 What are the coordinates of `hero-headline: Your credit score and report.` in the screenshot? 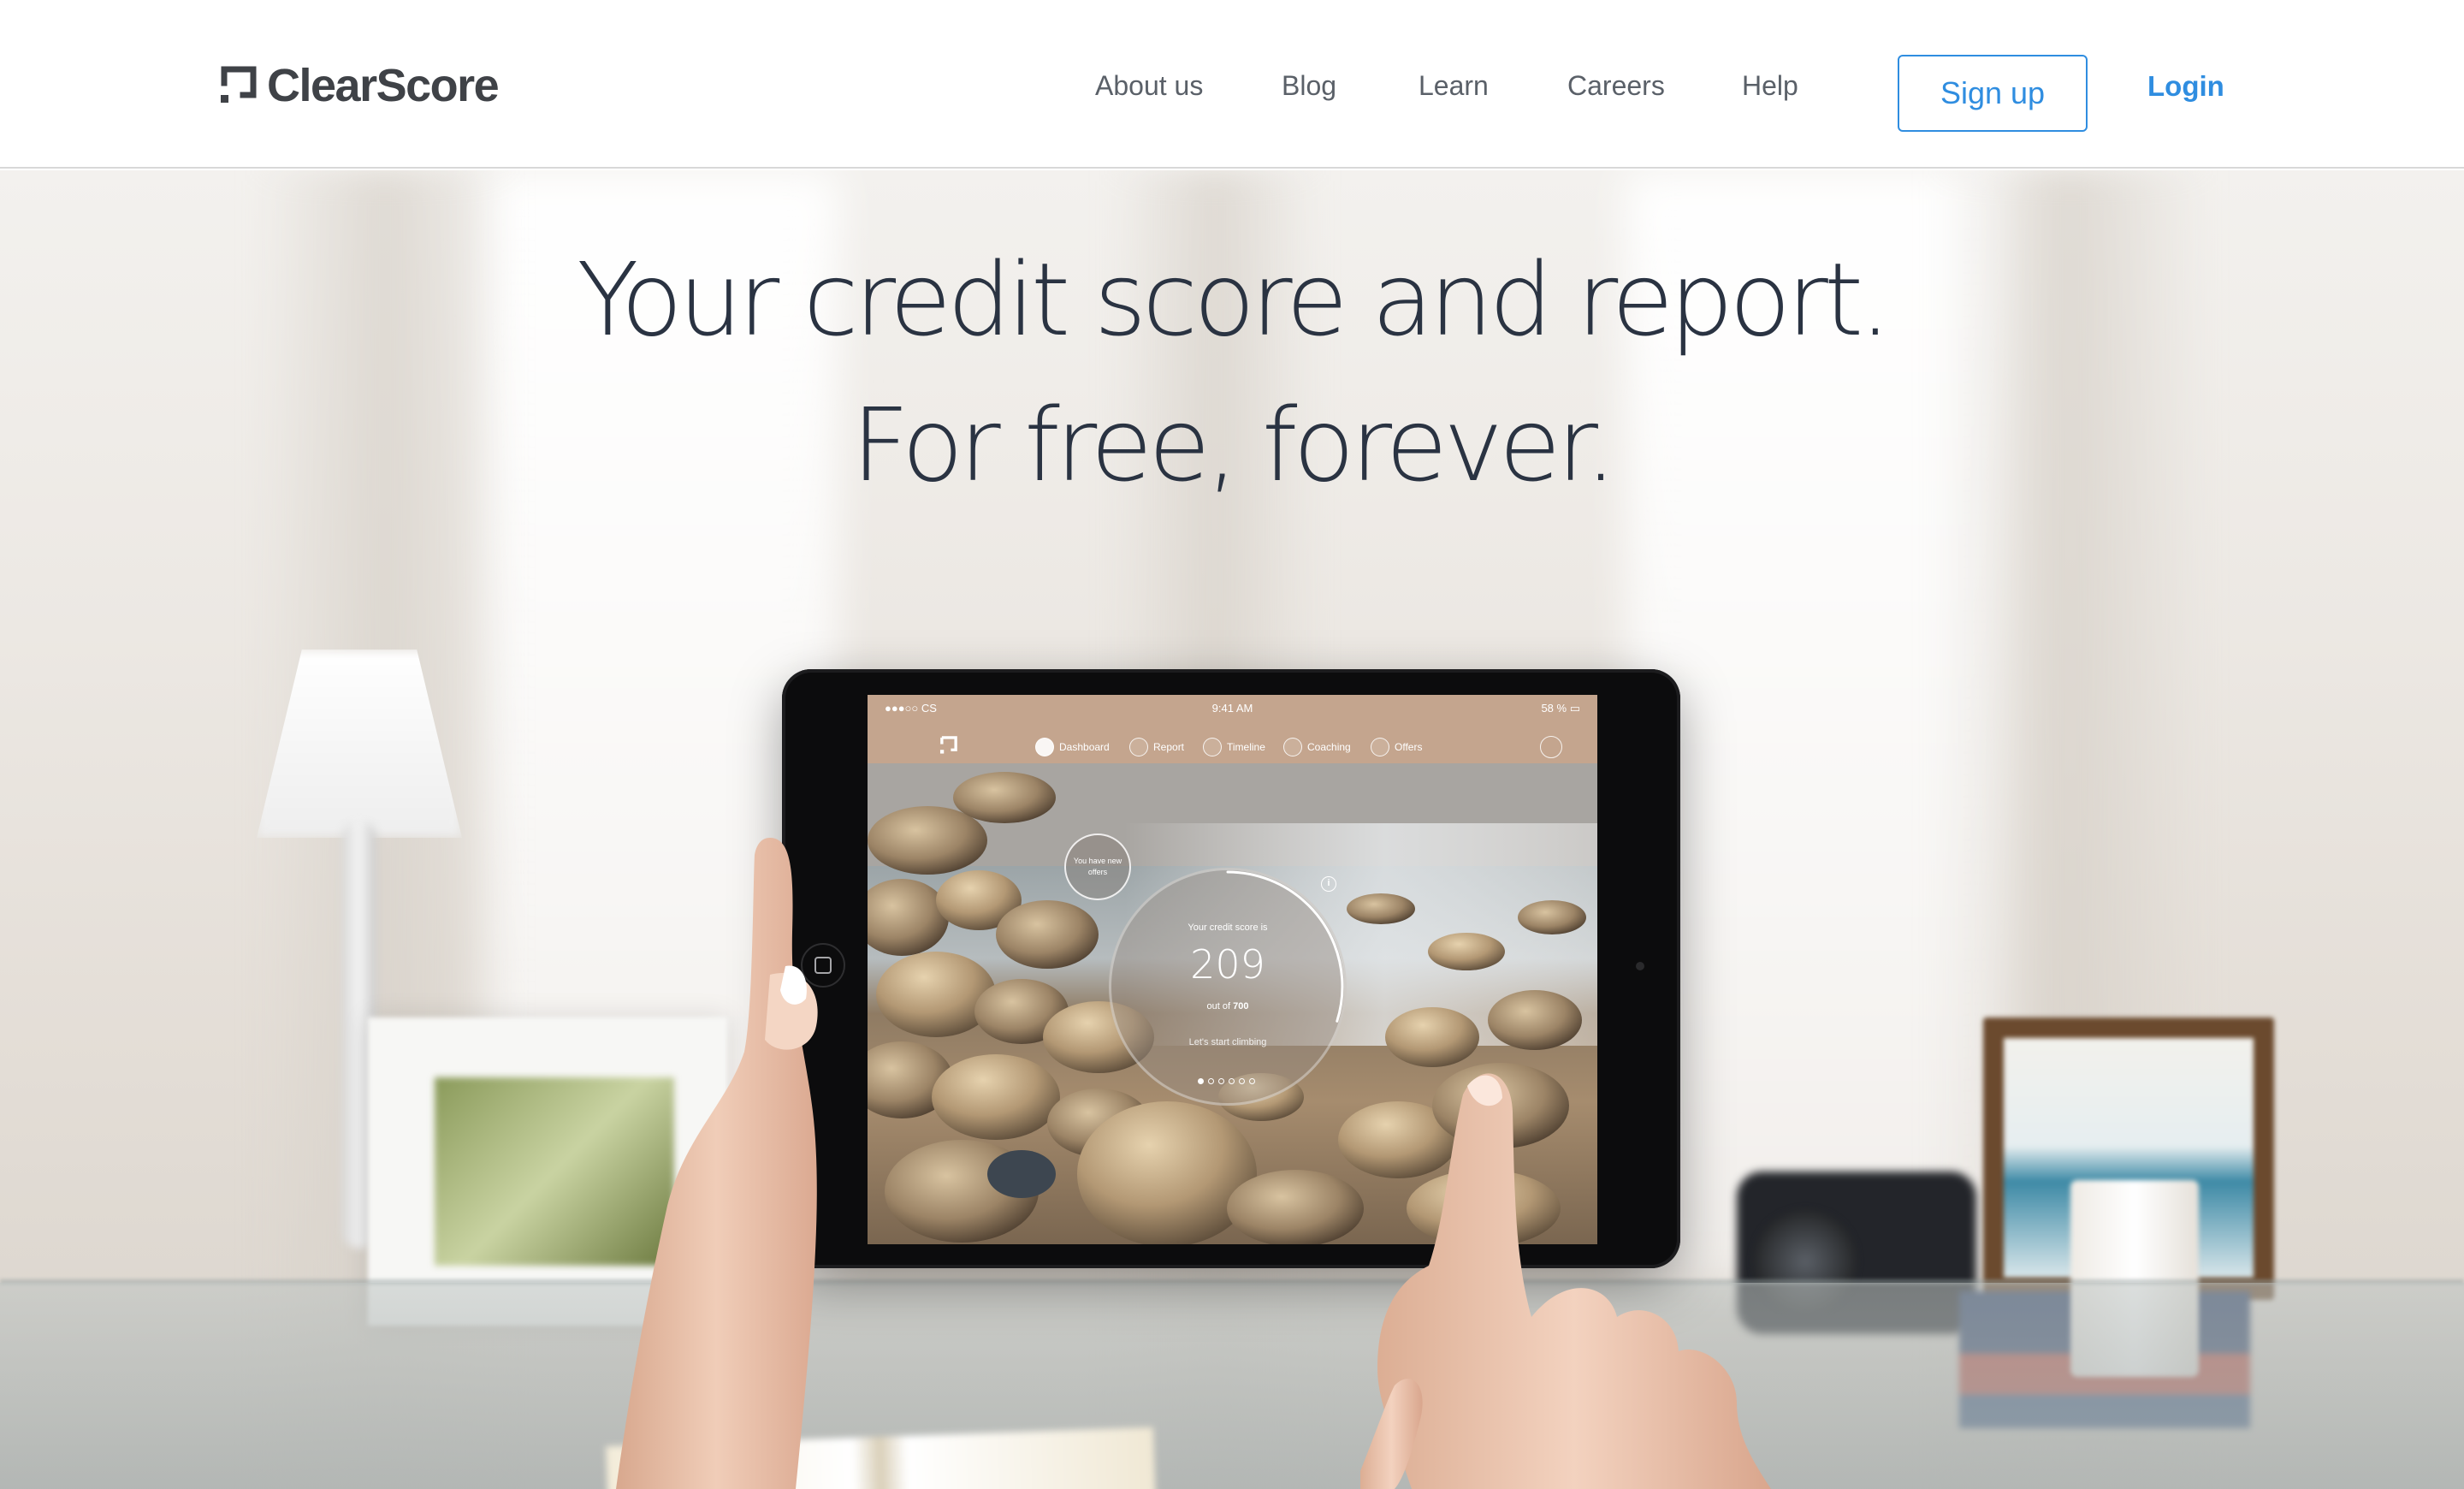 It's located at (1234, 299).